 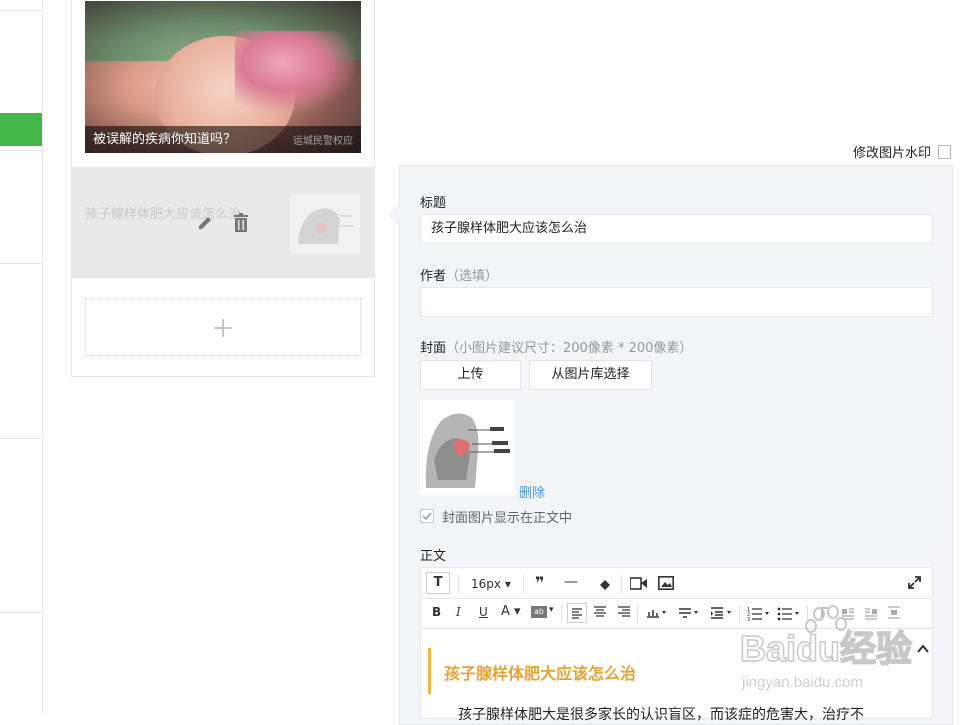 What do you see at coordinates (551, 610) in the screenshot?
I see `chevron-down-icon: ▾` at bounding box center [551, 610].